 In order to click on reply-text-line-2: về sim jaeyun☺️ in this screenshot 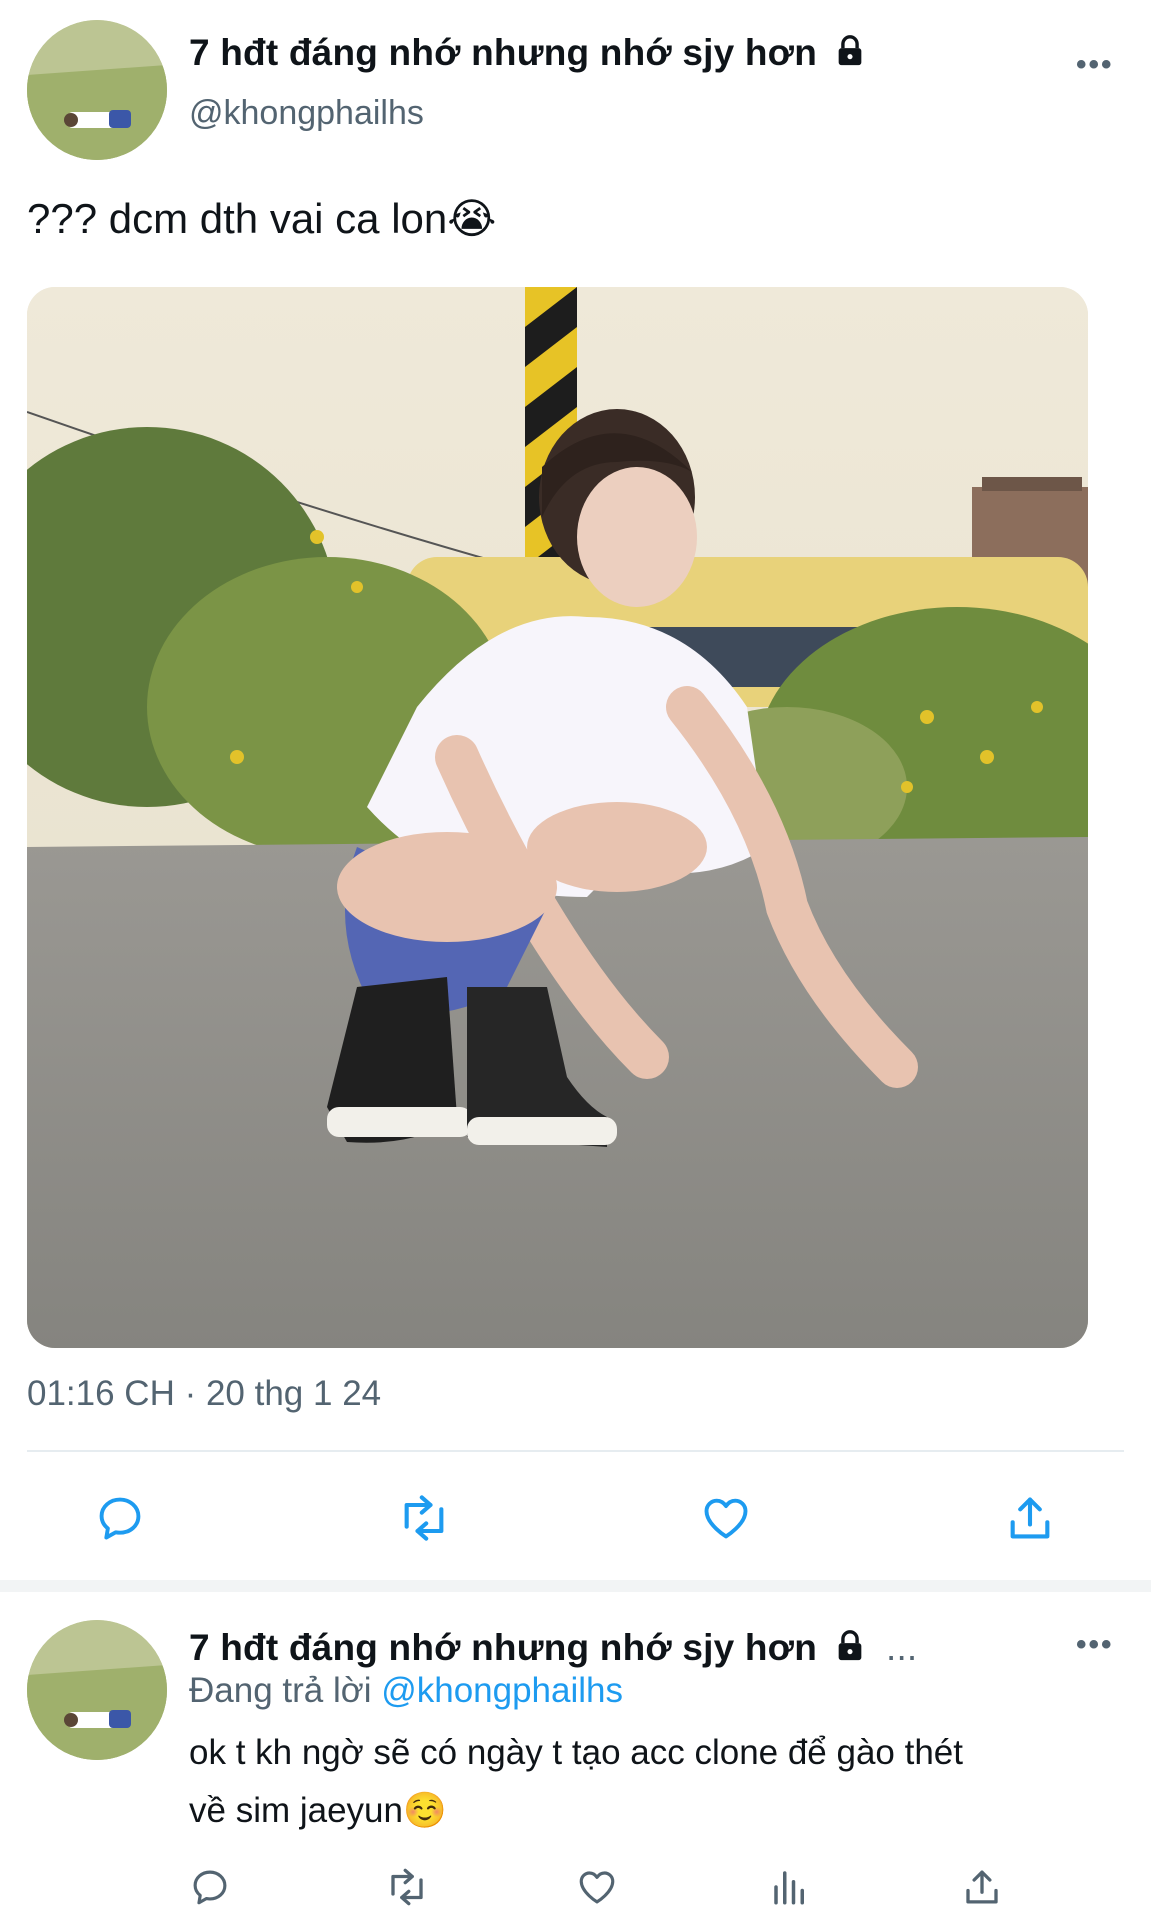, I will do `click(318, 1810)`.